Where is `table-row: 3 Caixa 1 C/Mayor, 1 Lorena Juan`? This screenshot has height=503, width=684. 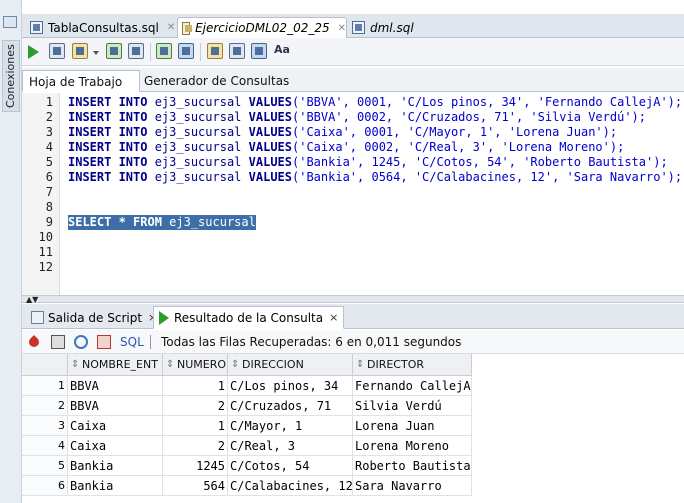
table-row: 3 Caixa 1 C/Mayor, 1 Lorena Juan is located at coordinates (247, 426).